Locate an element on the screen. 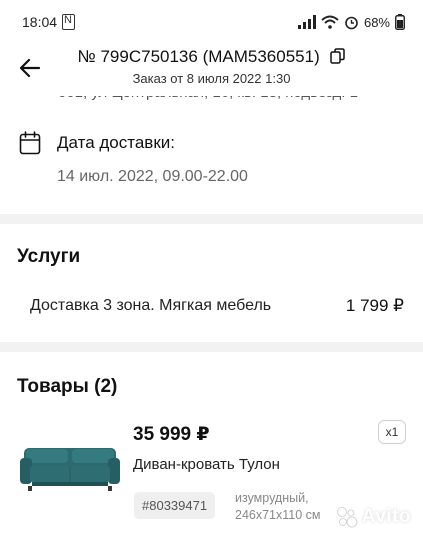 The width and height of the screenshot is (423, 540). avito-watermark: Avito is located at coordinates (373, 517).